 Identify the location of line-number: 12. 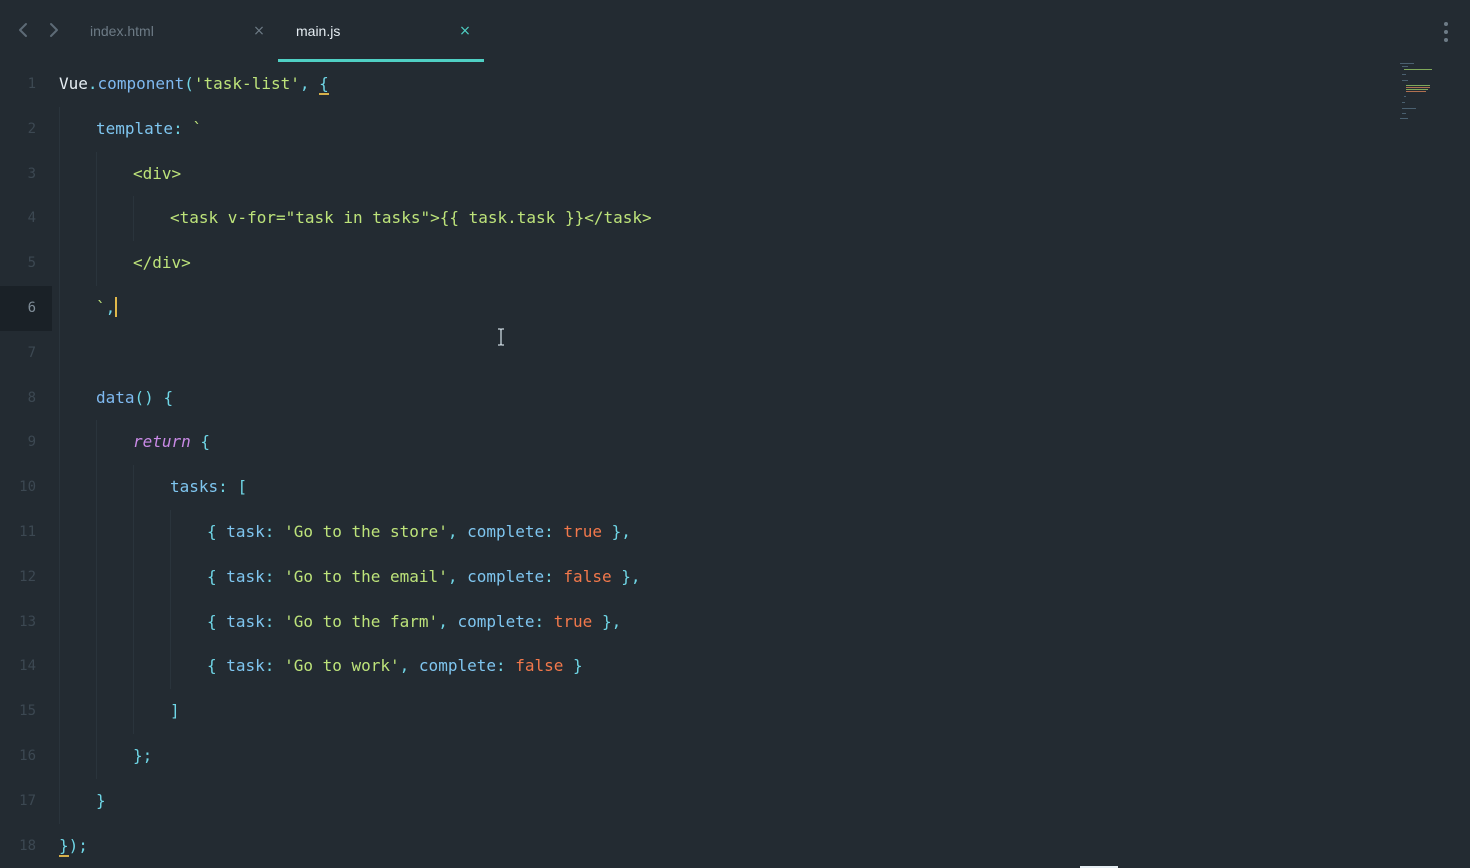
(27, 576).